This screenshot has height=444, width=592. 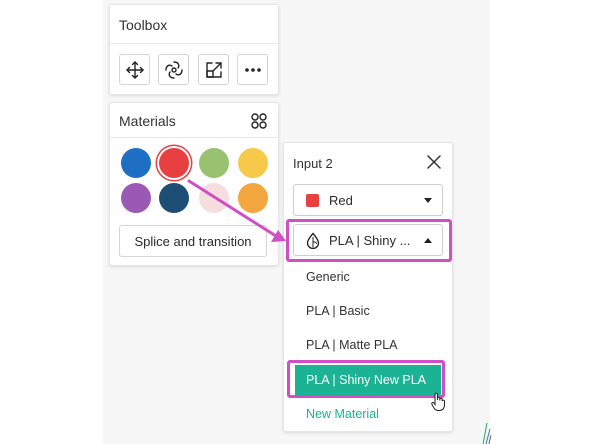 What do you see at coordinates (259, 121) in the screenshot?
I see `grid-icon` at bounding box center [259, 121].